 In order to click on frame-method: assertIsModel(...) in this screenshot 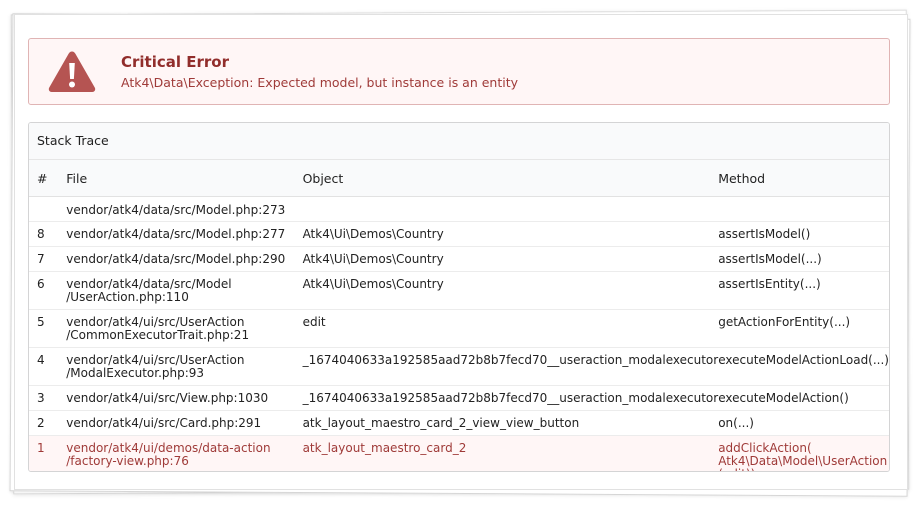, I will do `click(803, 259)`.